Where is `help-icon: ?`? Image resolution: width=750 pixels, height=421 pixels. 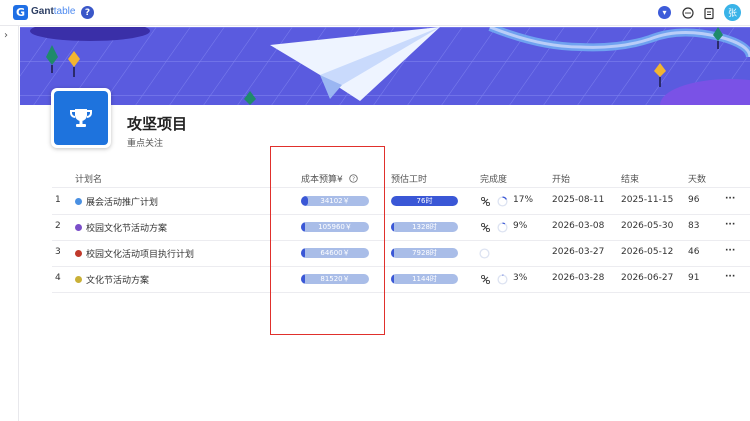 help-icon: ? is located at coordinates (87, 12).